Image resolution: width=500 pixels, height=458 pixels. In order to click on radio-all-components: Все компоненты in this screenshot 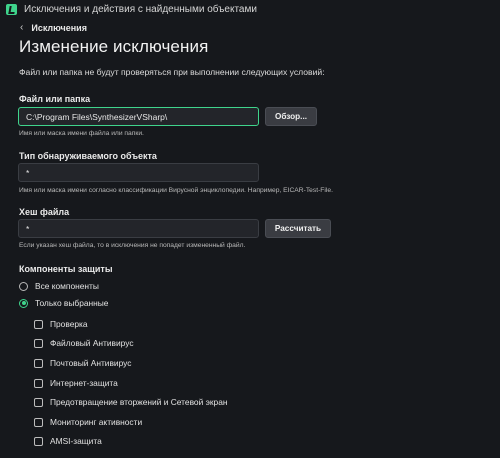, I will do `click(59, 286)`.